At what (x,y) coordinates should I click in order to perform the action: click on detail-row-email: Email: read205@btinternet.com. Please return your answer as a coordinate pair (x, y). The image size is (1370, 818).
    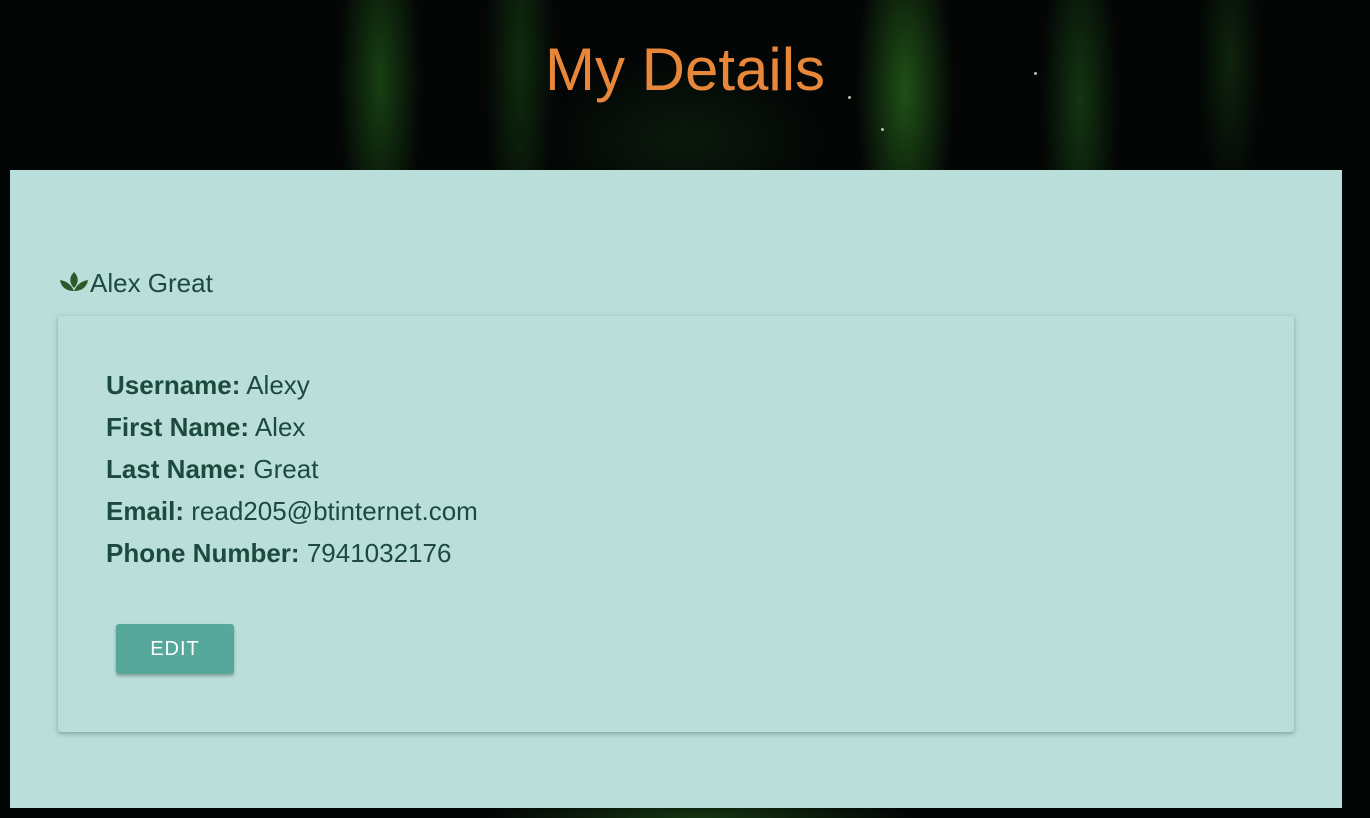
    Looking at the image, I should click on (292, 511).